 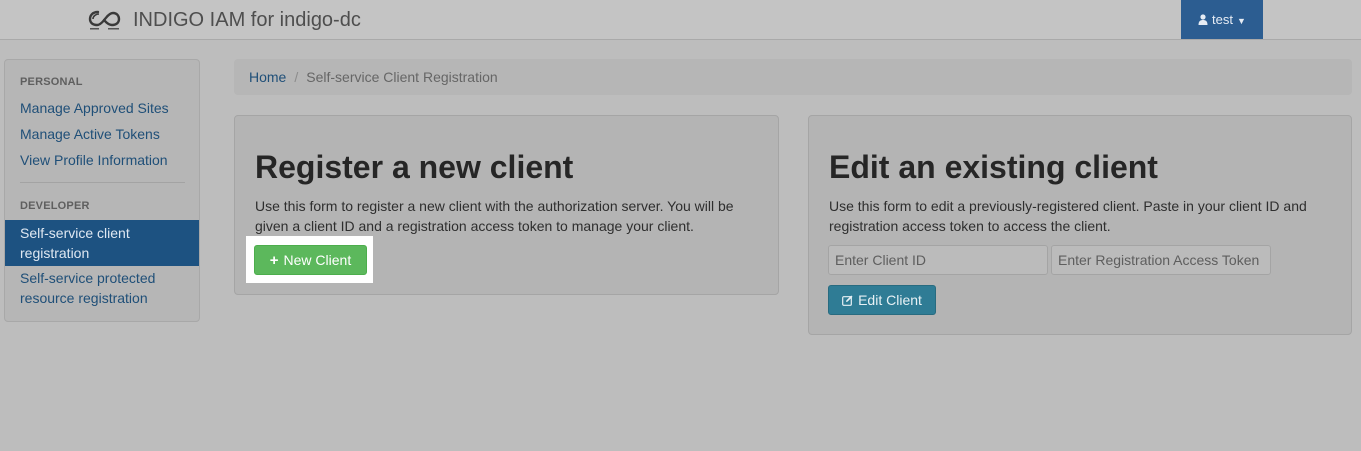 What do you see at coordinates (1241, 21) in the screenshot?
I see `caret-down-icon: ▼` at bounding box center [1241, 21].